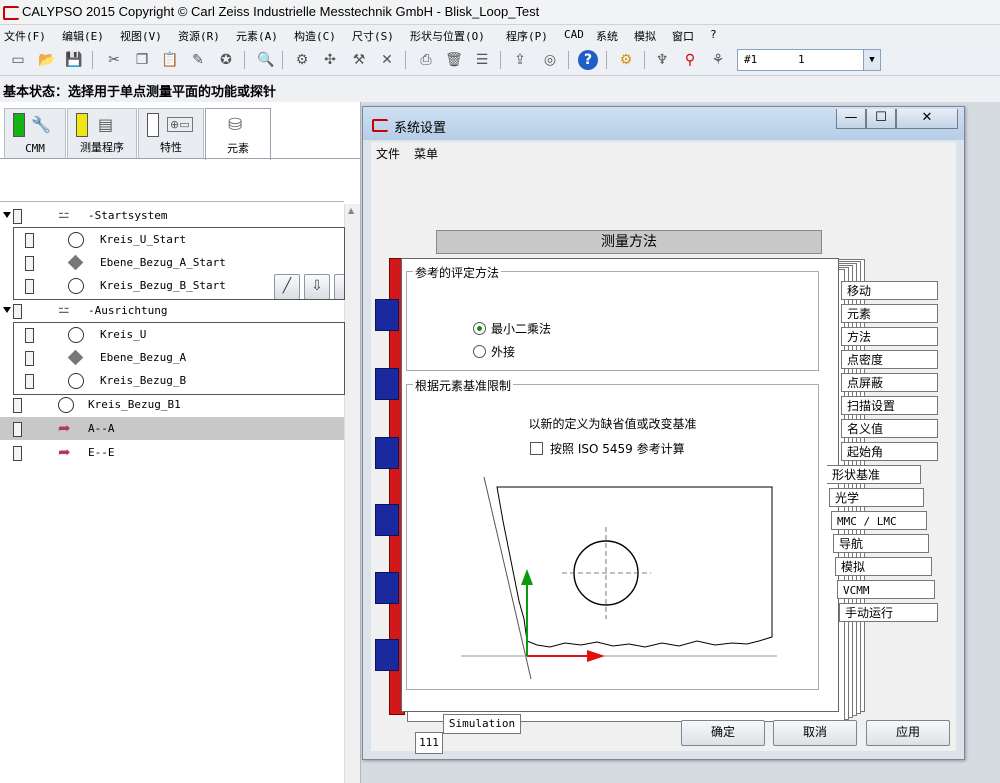 This screenshot has height=783, width=1000. I want to click on menu-help: ?, so click(713, 34).